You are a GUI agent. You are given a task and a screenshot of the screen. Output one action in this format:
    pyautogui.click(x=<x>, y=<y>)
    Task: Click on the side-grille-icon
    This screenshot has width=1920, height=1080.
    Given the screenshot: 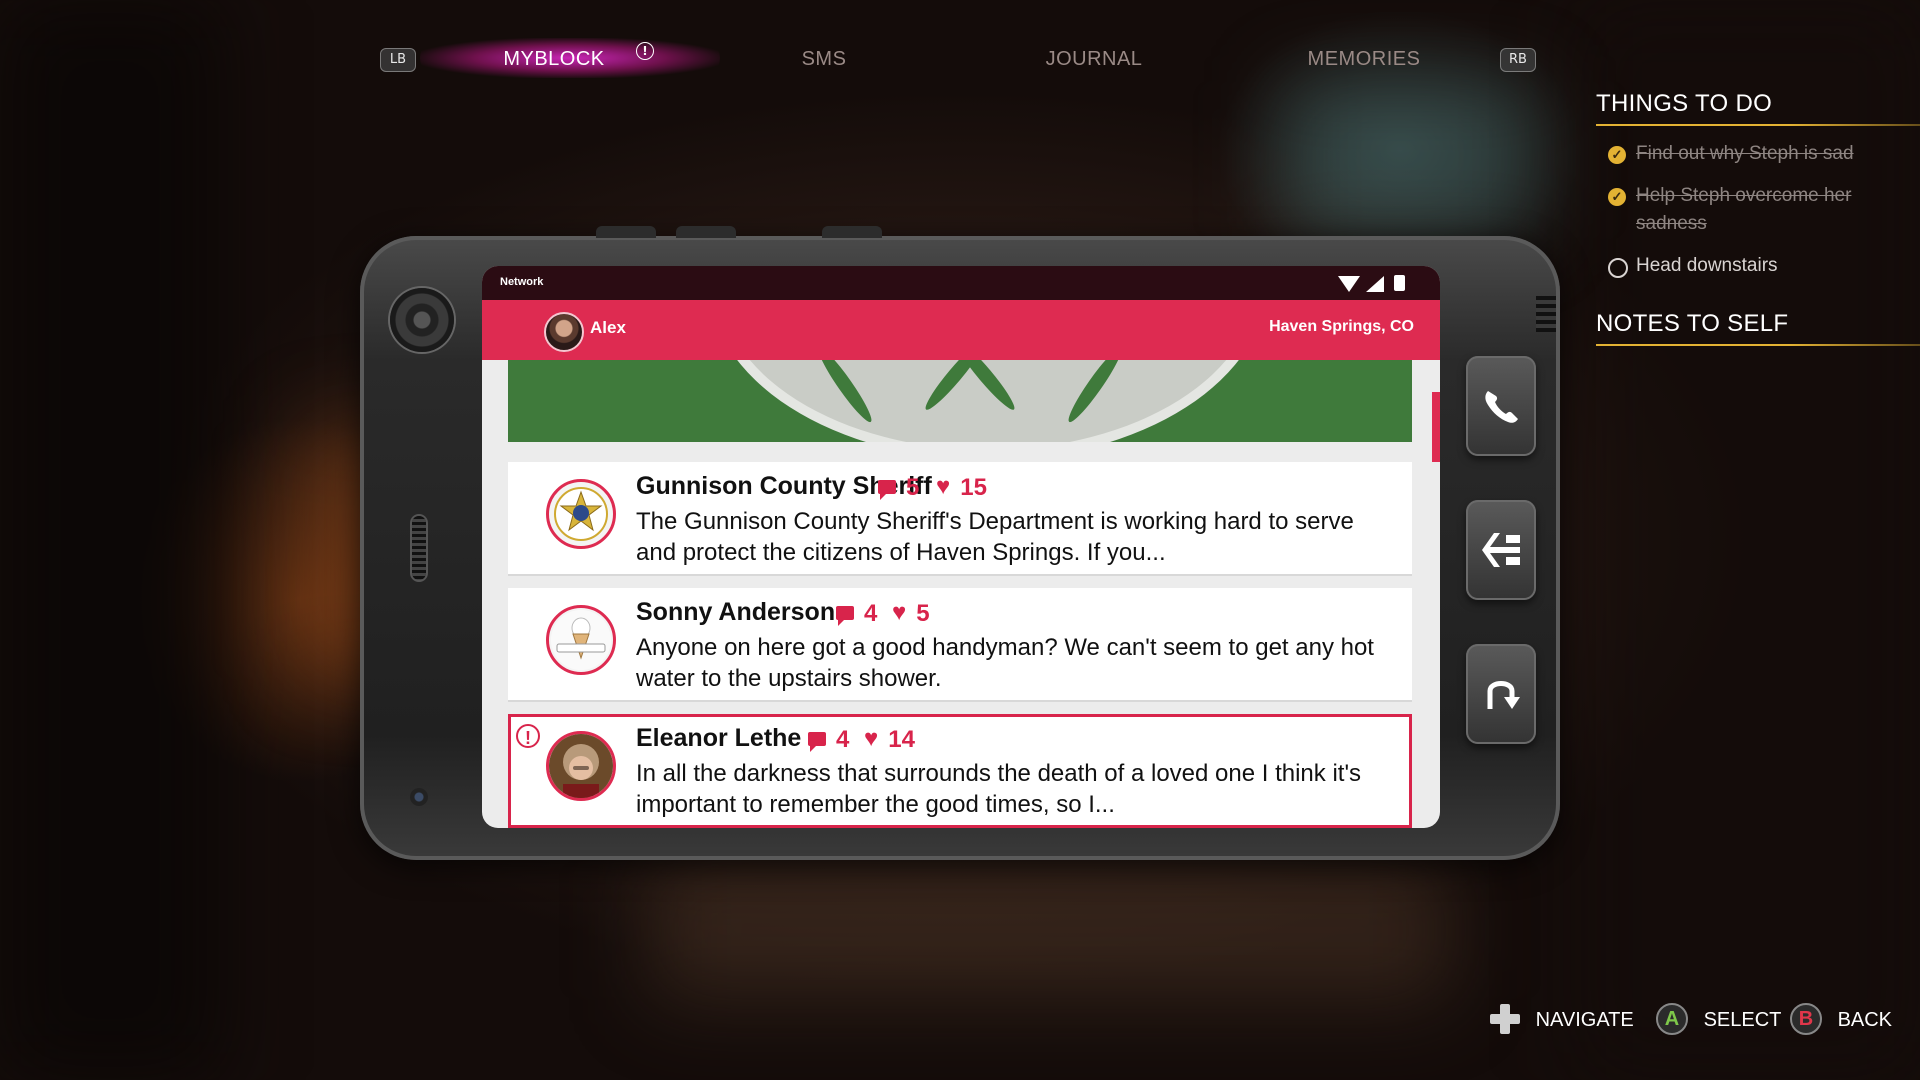 What is the action you would take?
    pyautogui.click(x=1546, y=314)
    